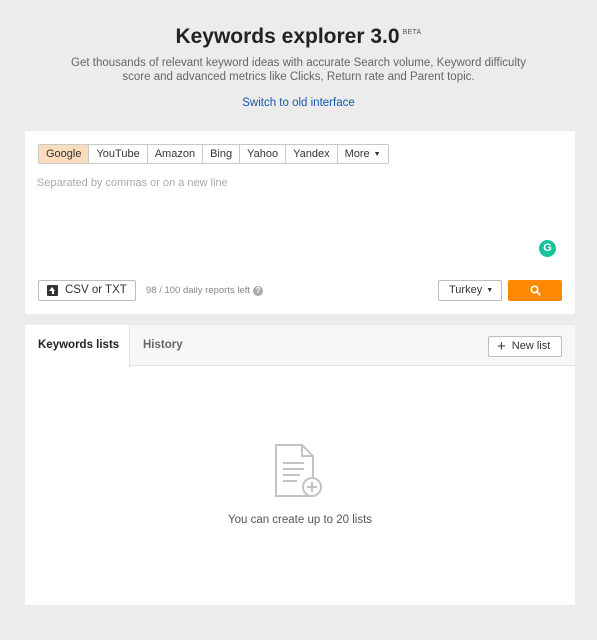  Describe the element at coordinates (64, 154) in the screenshot. I see `engine-tab-google: Google` at that location.